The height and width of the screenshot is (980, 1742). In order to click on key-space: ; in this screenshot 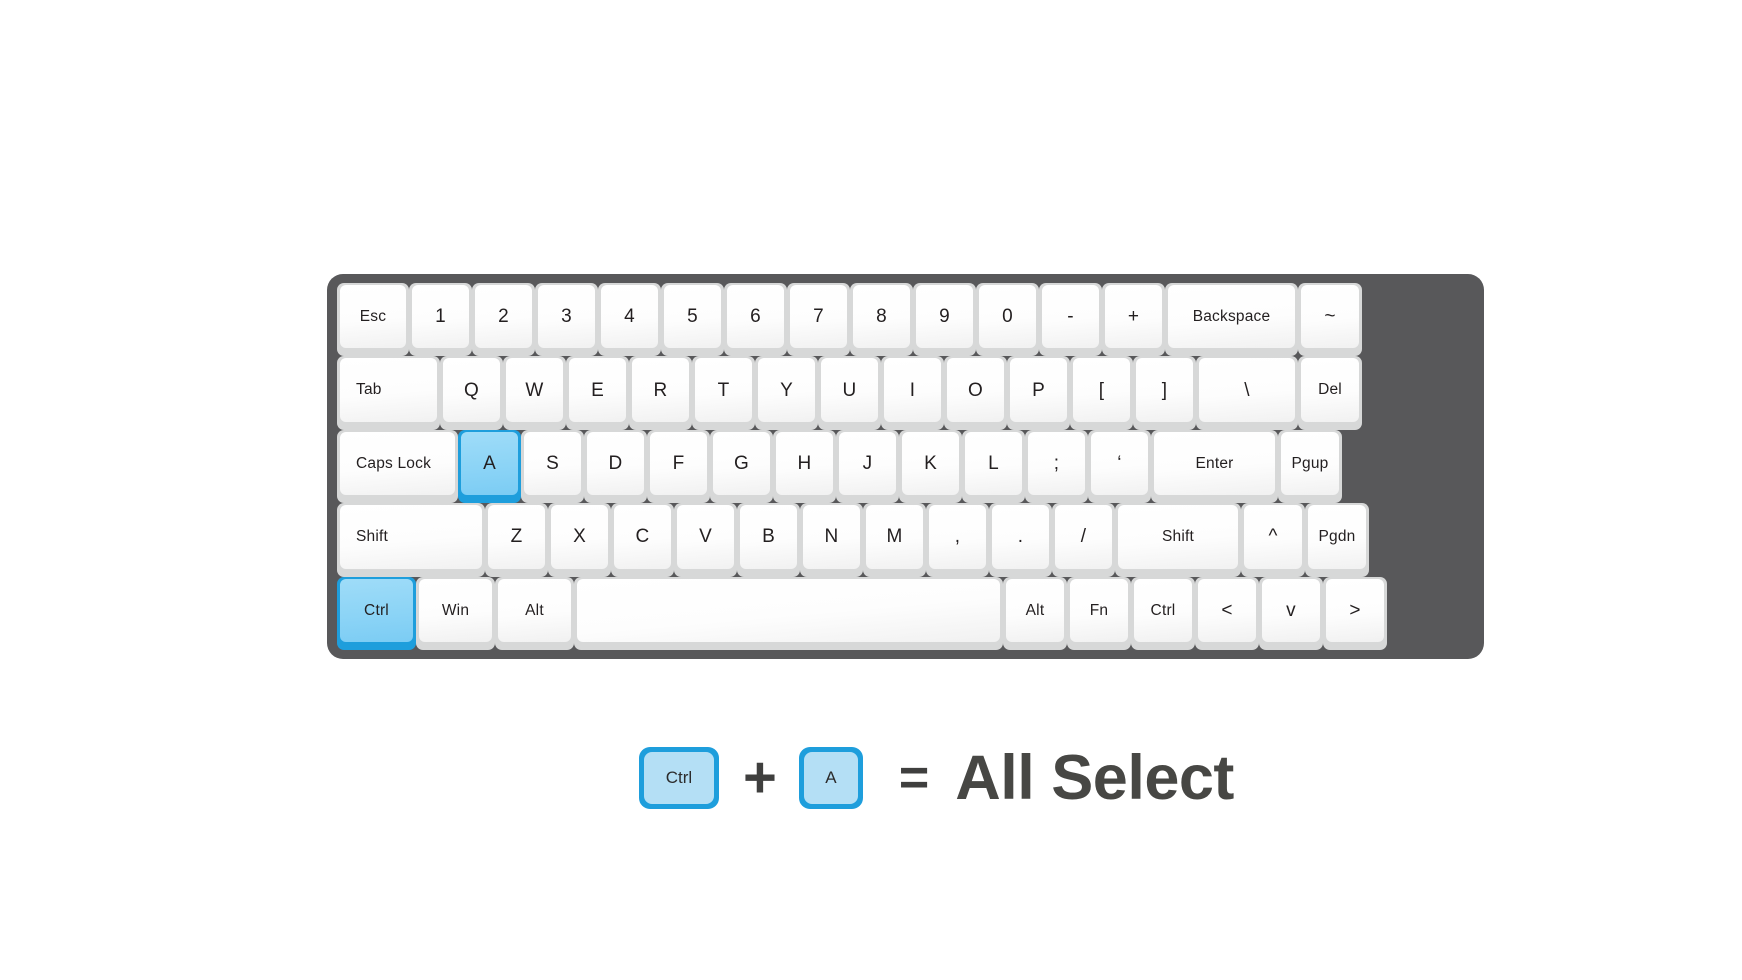, I will do `click(1056, 466)`.